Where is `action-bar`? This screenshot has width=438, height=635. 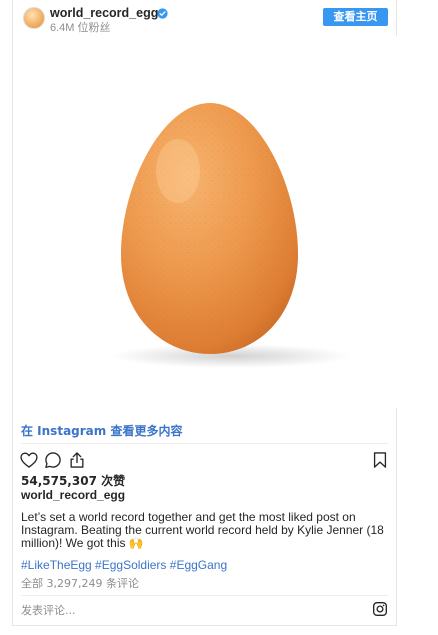
action-bar is located at coordinates (204, 460).